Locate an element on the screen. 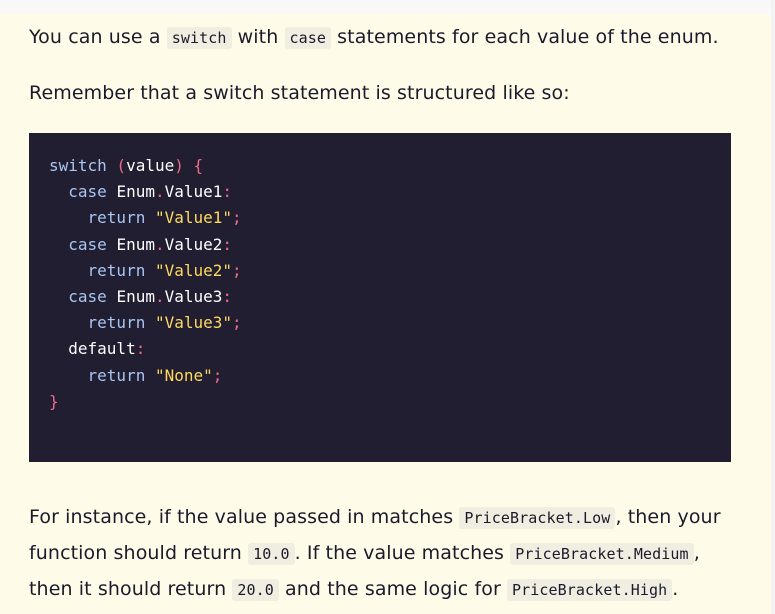  inline-code-20: 20.0 is located at coordinates (255, 590).